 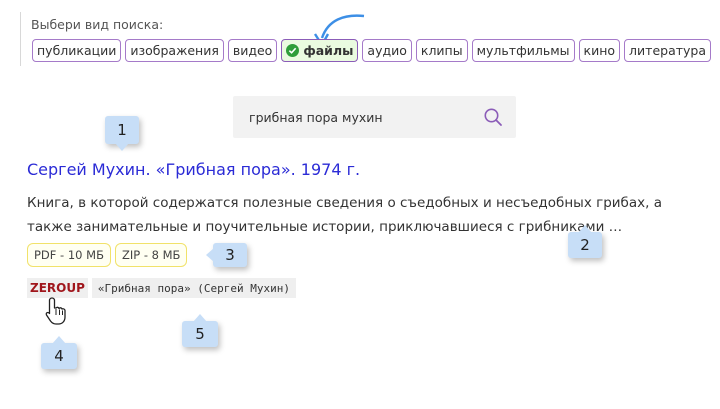 I want to click on chip-clips: клипы, so click(x=441, y=50).